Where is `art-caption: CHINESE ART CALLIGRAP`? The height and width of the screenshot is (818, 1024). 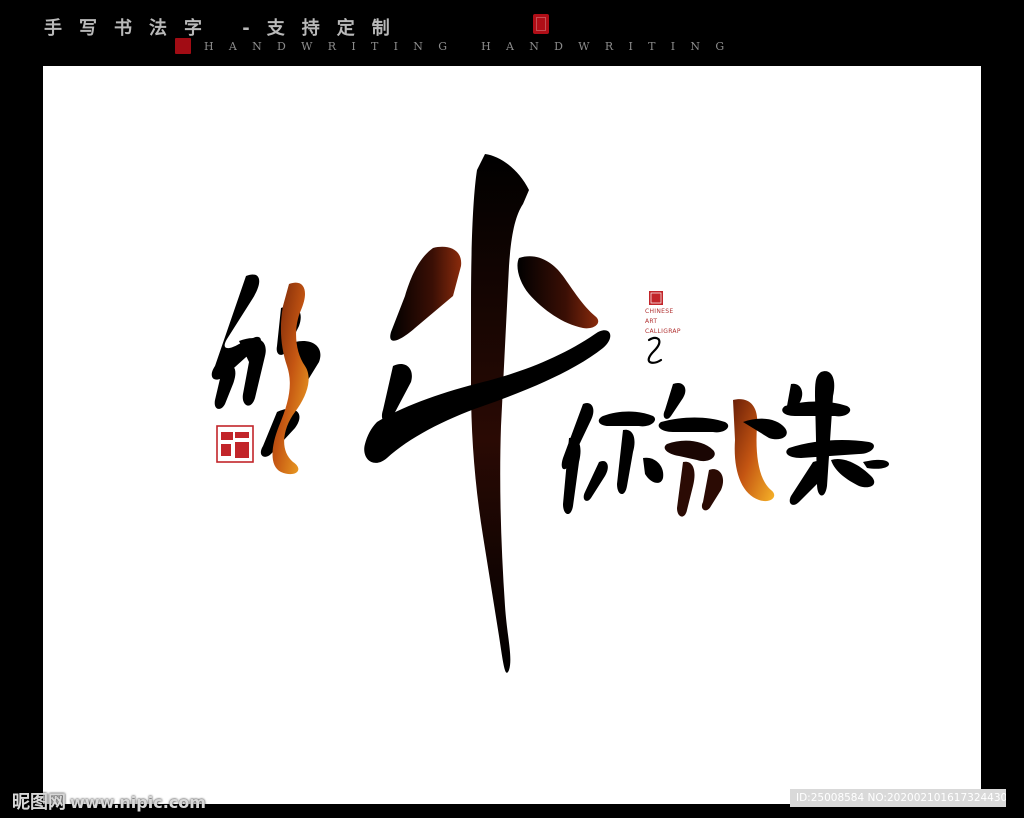 art-caption: CHINESE ART CALLIGRAP is located at coordinates (663, 322).